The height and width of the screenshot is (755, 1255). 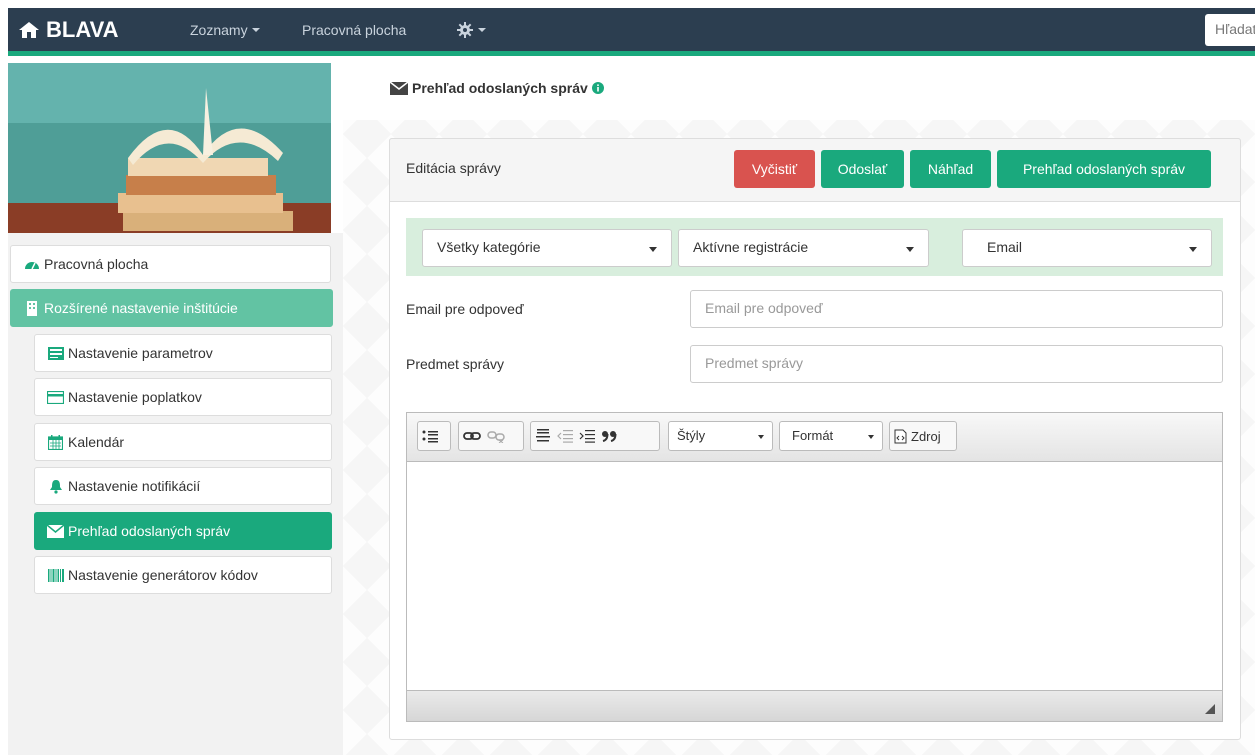 What do you see at coordinates (565, 436) in the screenshot?
I see `outdent-icon` at bounding box center [565, 436].